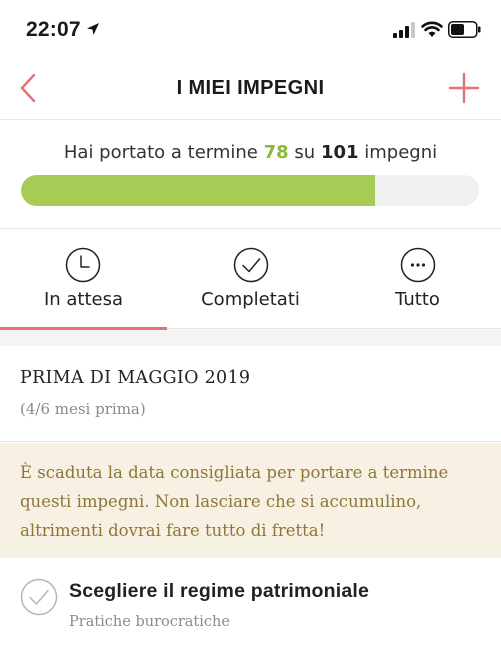 This screenshot has width=501, height=650. Describe the element at coordinates (417, 299) in the screenshot. I see `tab-label: Tutto` at that location.